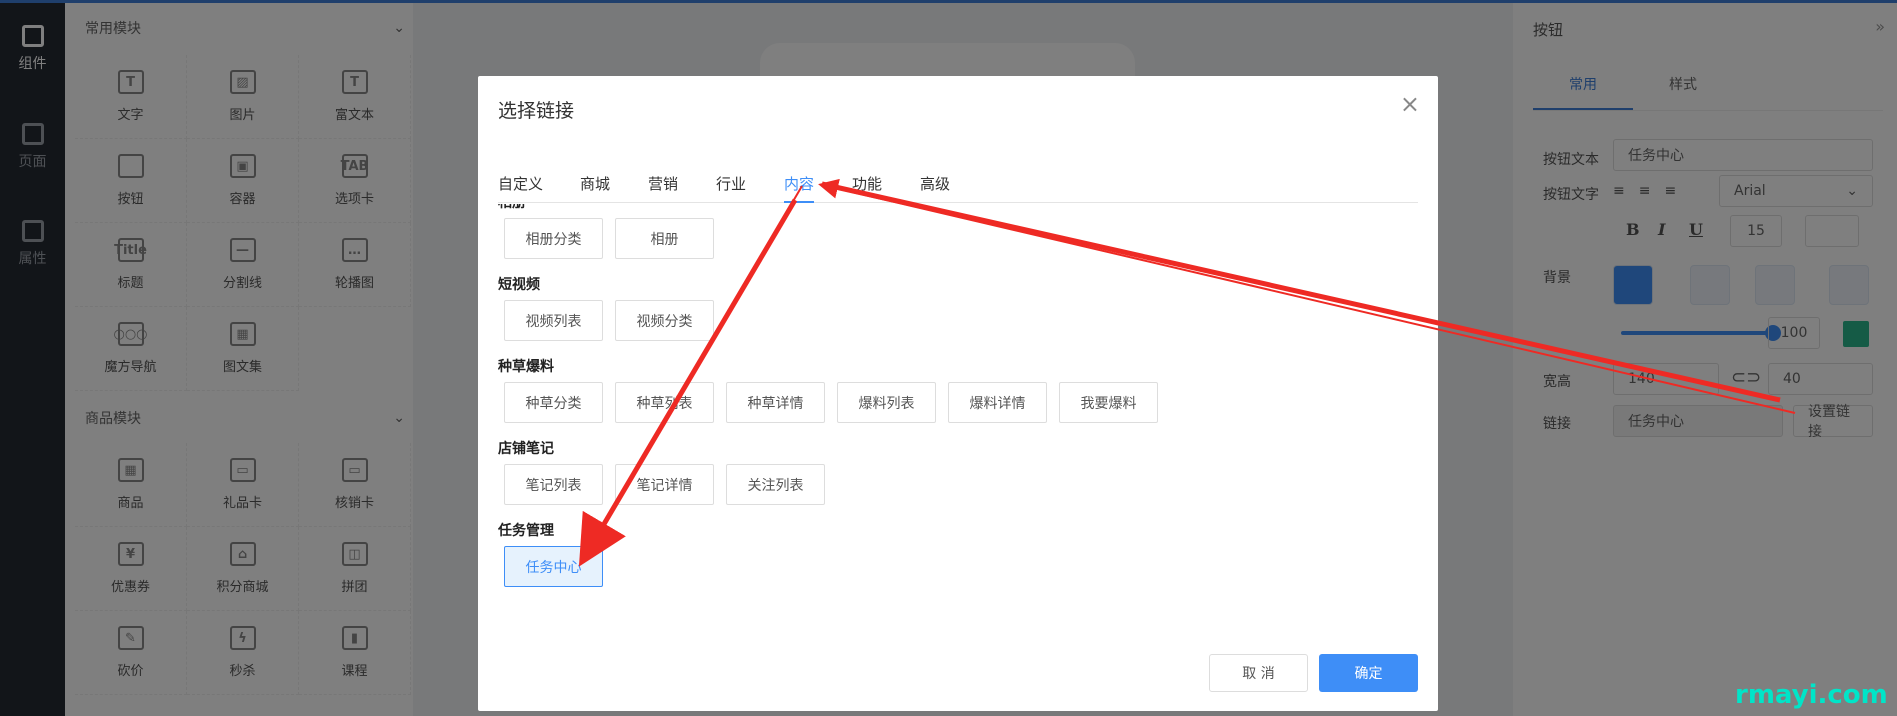 Image resolution: width=1897 pixels, height=716 pixels. What do you see at coordinates (1811, 695) in the screenshot?
I see `watermark: rmayi.com` at bounding box center [1811, 695].